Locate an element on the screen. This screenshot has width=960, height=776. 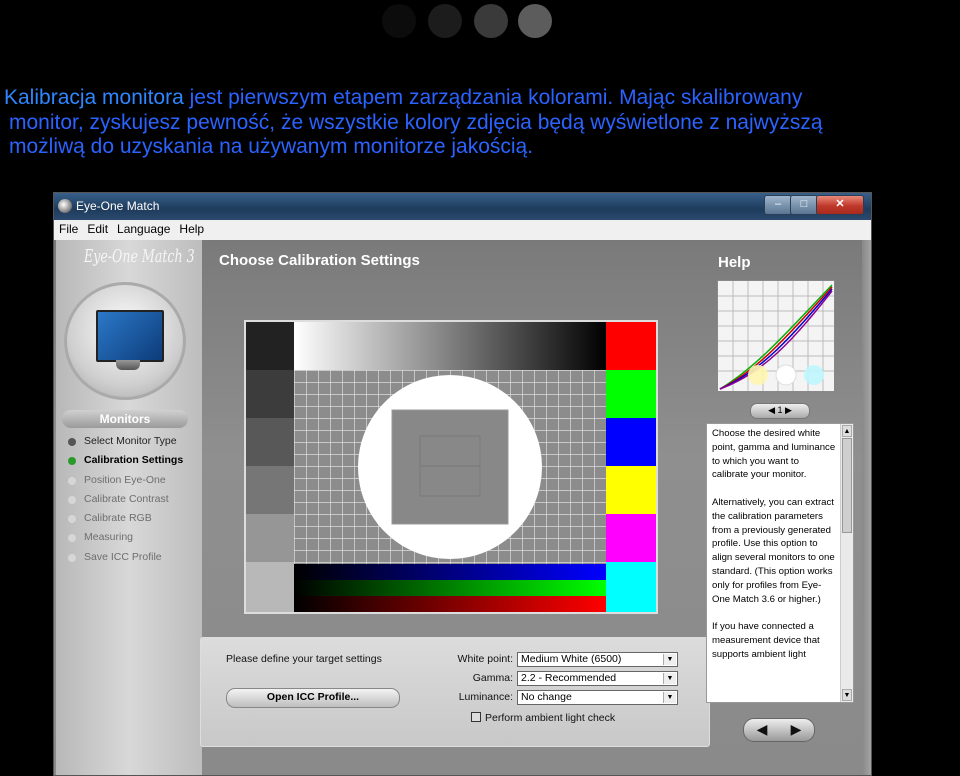
menu-help: Help is located at coordinates (191, 228).